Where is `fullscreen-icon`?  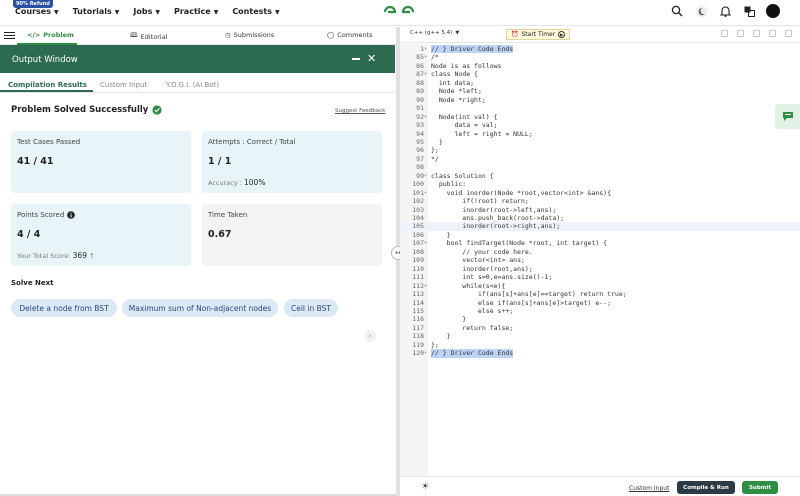
fullscreen-icon is located at coordinates (788, 33).